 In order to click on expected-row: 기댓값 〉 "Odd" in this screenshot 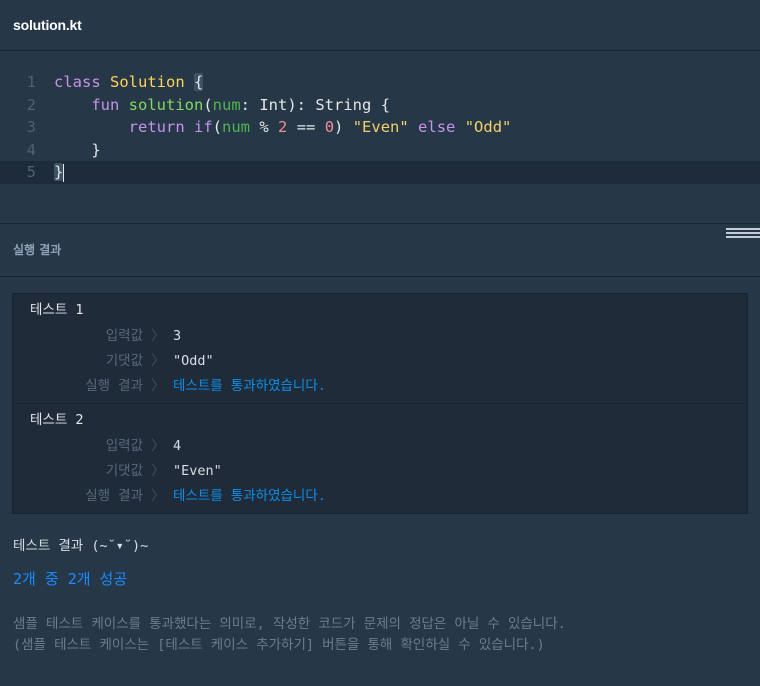, I will do `click(380, 361)`.